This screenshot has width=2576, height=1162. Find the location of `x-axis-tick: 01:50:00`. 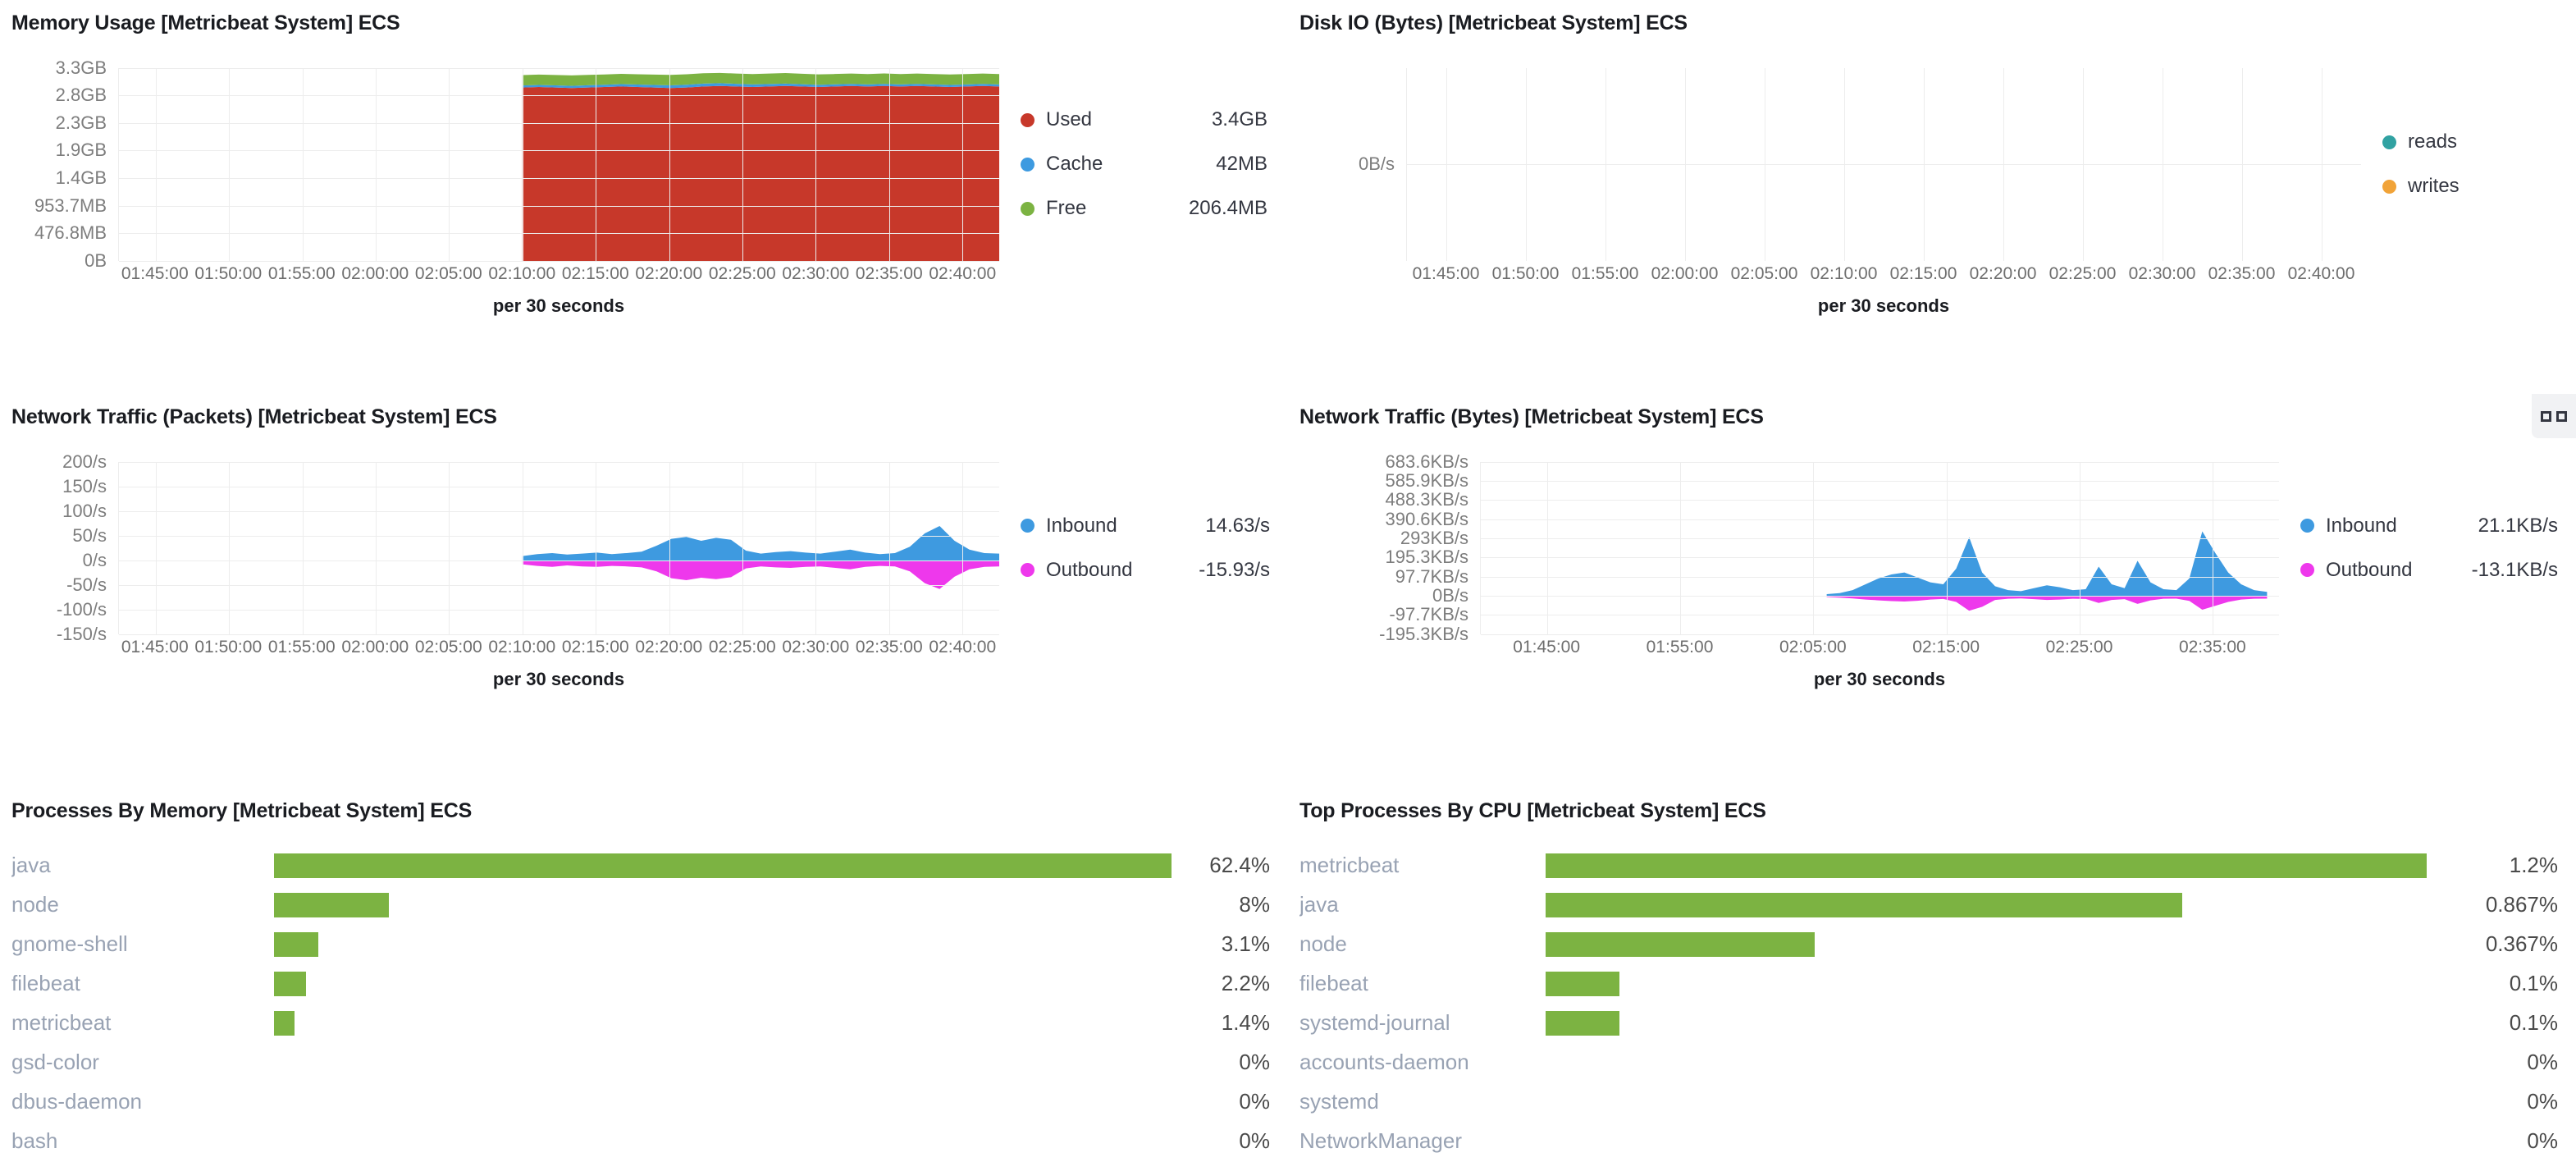

x-axis-tick: 01:50:00 is located at coordinates (229, 273).